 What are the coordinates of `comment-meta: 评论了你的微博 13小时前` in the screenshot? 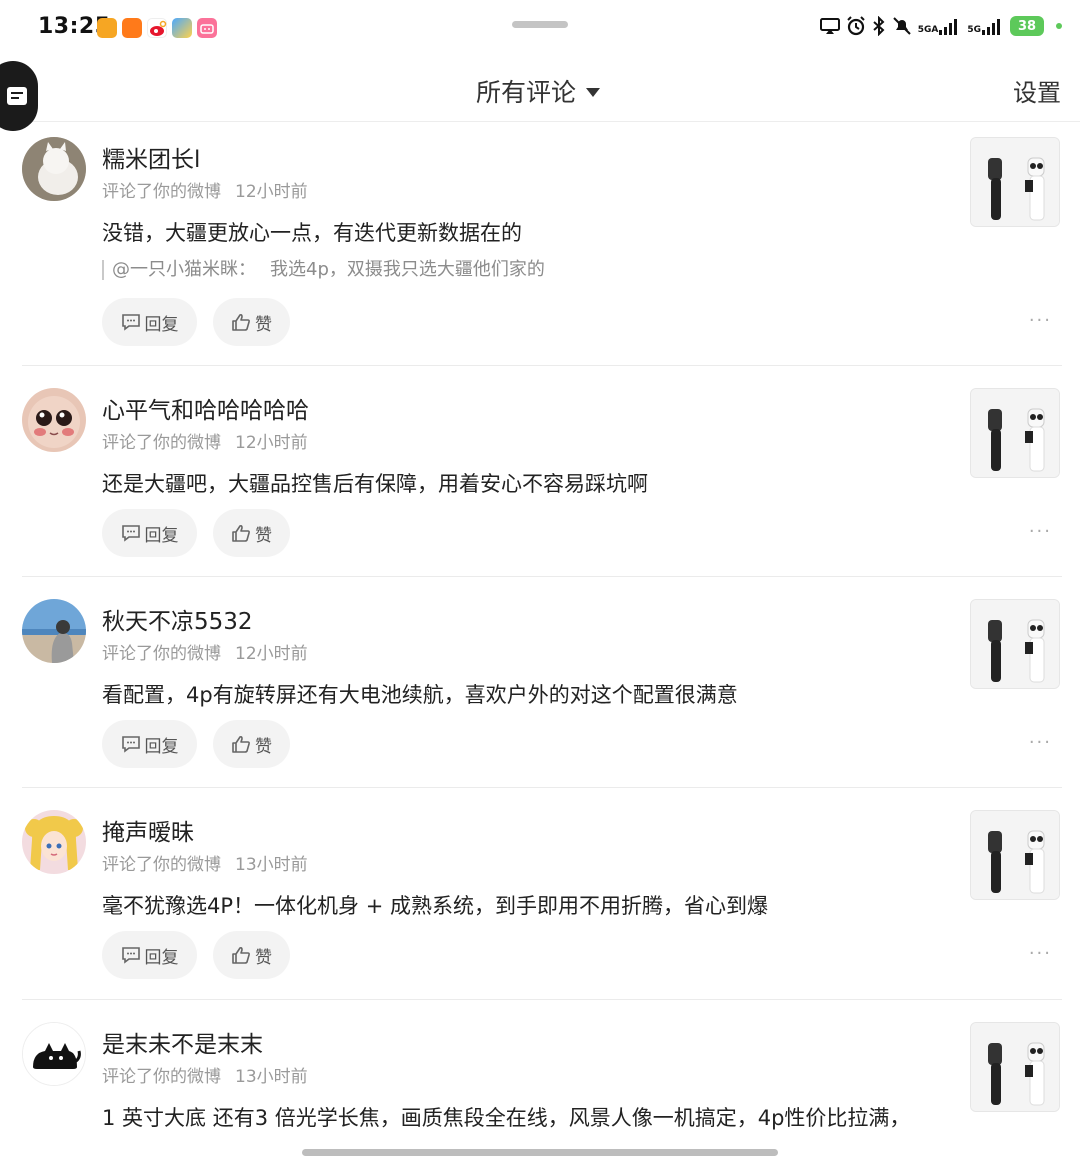 It's located at (205, 1074).